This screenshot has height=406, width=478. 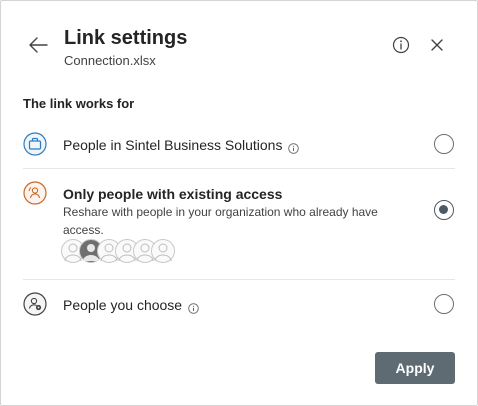 I want to click on option-label-text: People in Sintel Business Solutions, so click(x=173, y=145).